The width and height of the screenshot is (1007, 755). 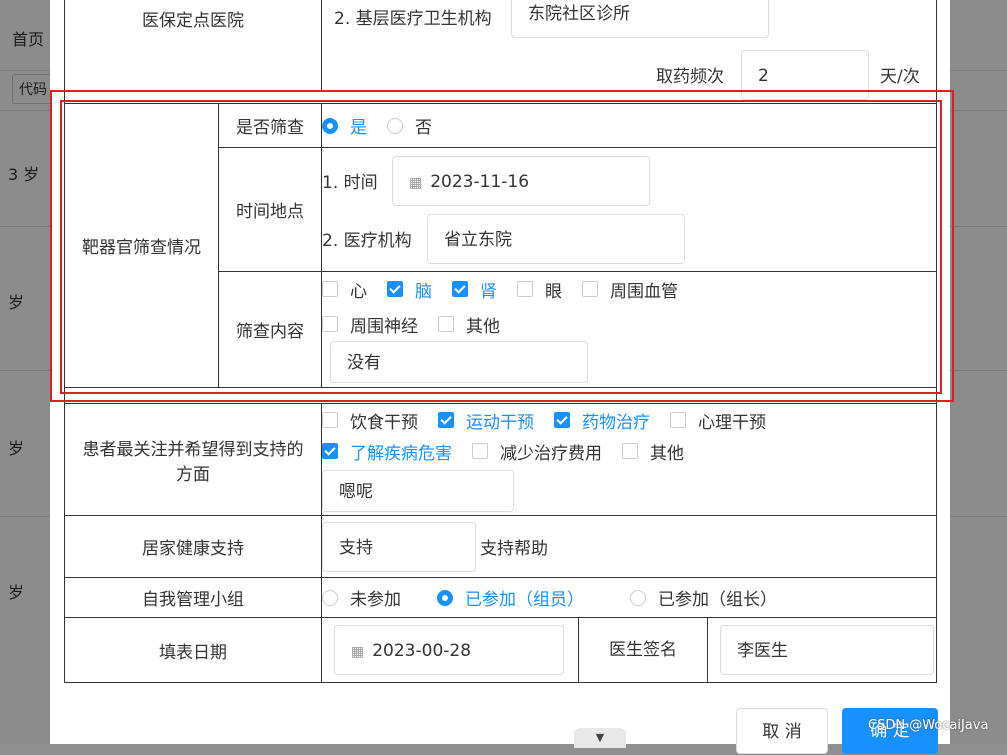 I want to click on frequency-input: 2, so click(x=805, y=75).